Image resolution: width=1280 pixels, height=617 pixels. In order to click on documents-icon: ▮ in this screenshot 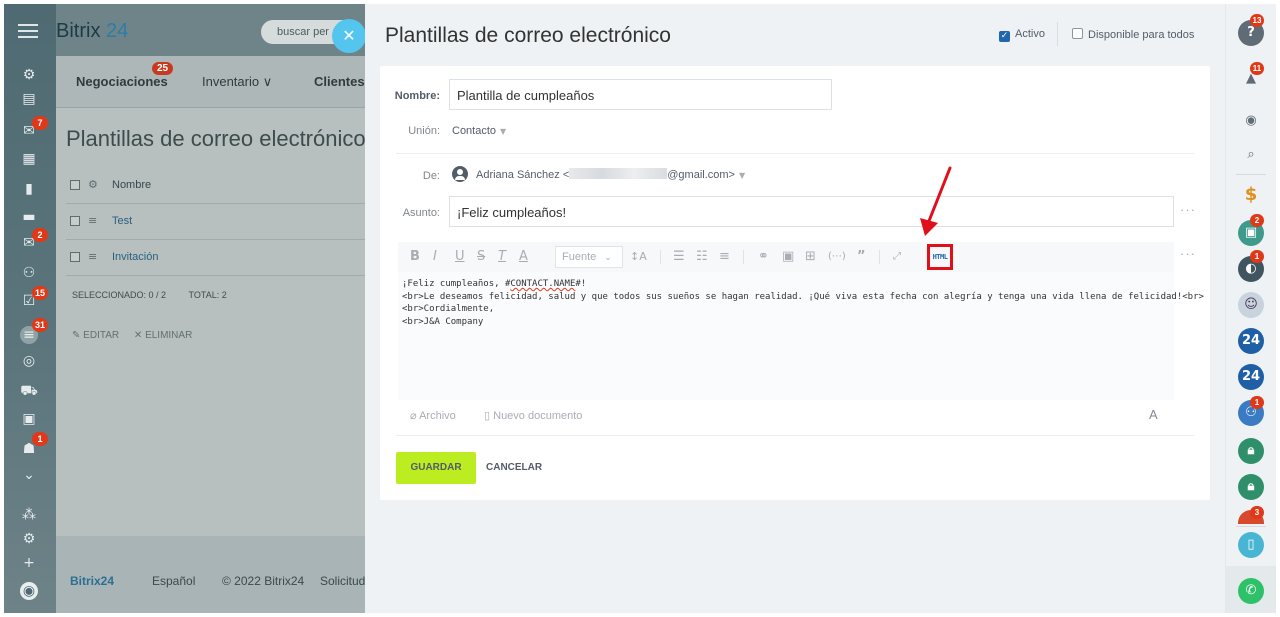, I will do `click(29, 189)`.